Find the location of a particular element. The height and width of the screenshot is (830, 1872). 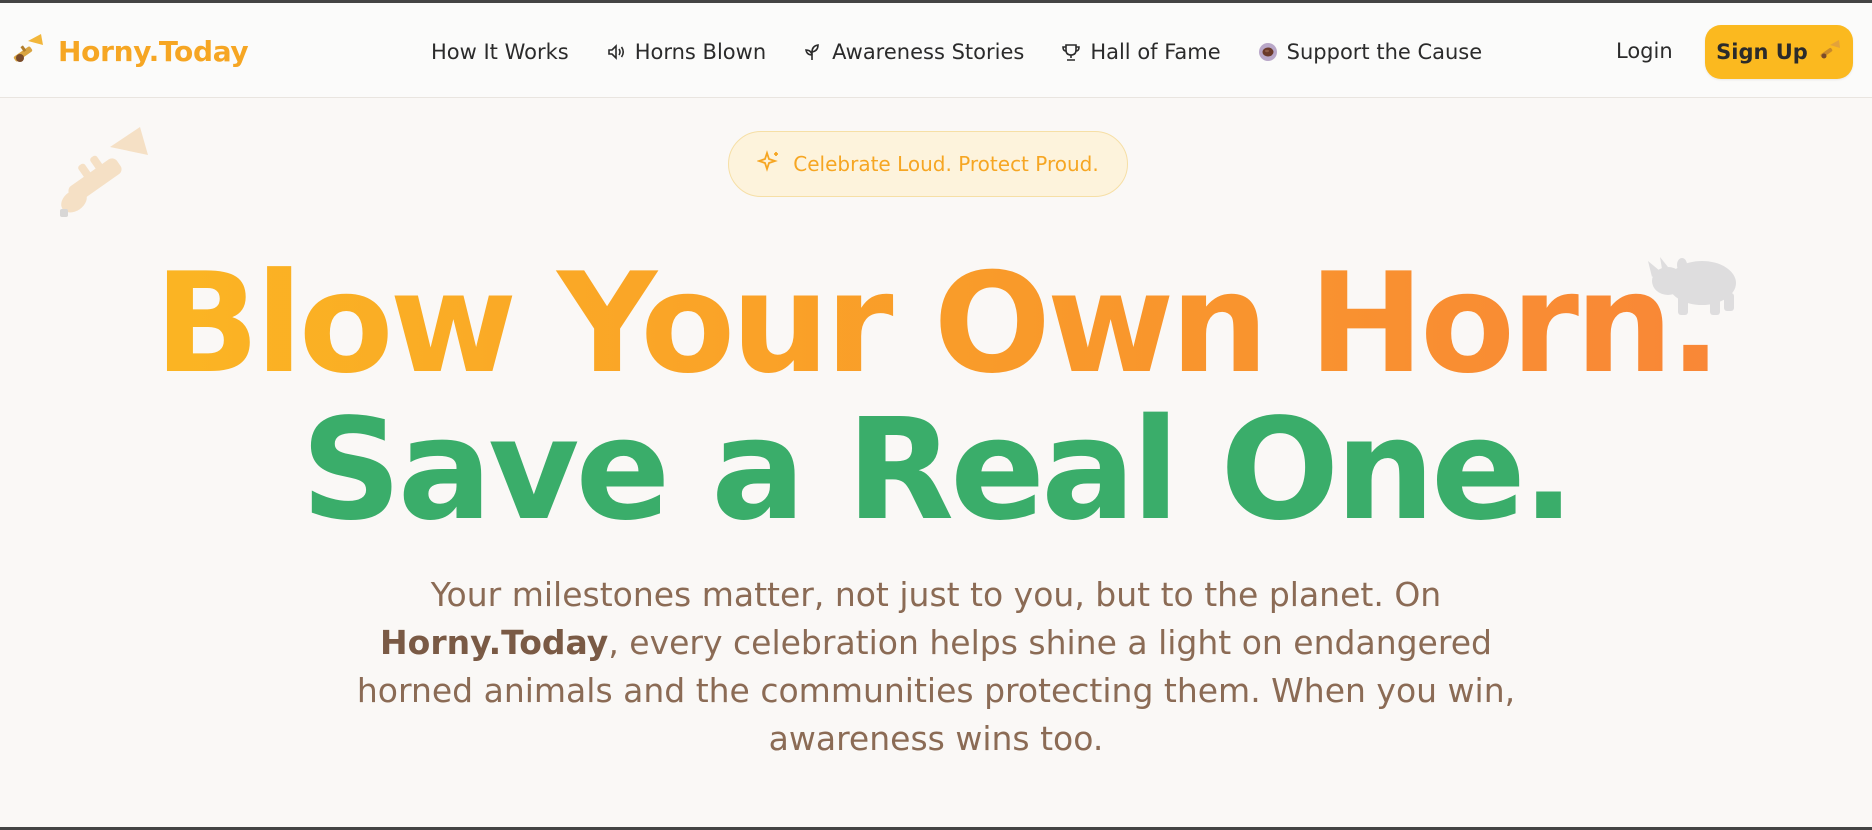

coffee-cup-icon is located at coordinates (1268, 52).